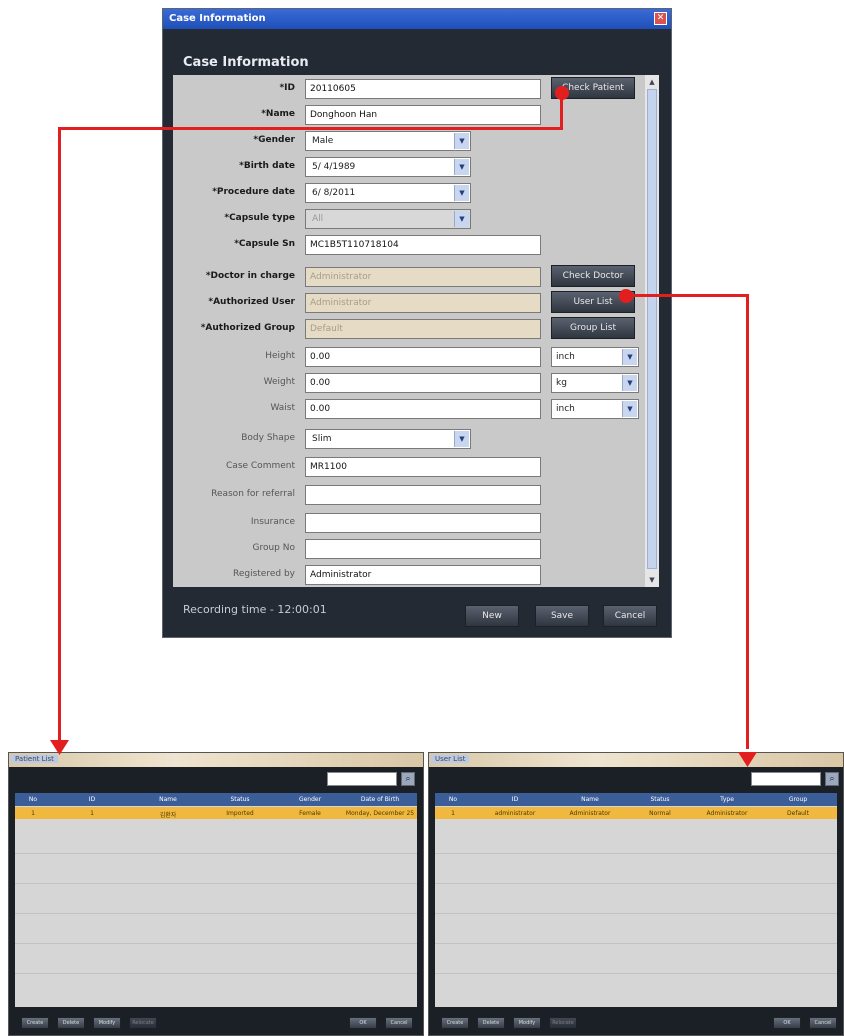 The width and height of the screenshot is (844, 1036). Describe the element at coordinates (168, 815) in the screenshot. I see `cell: 김환자` at that location.